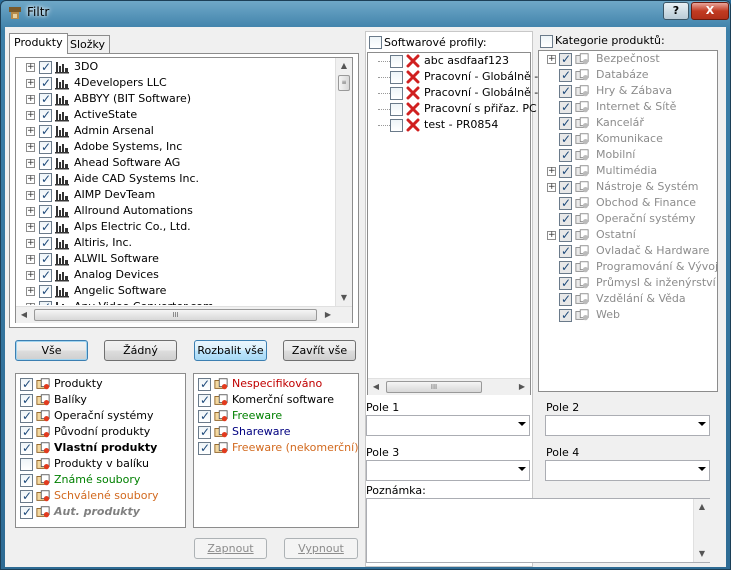 The image size is (731, 570). I want to click on vendor-row: + Angelic Software, so click(175, 291).